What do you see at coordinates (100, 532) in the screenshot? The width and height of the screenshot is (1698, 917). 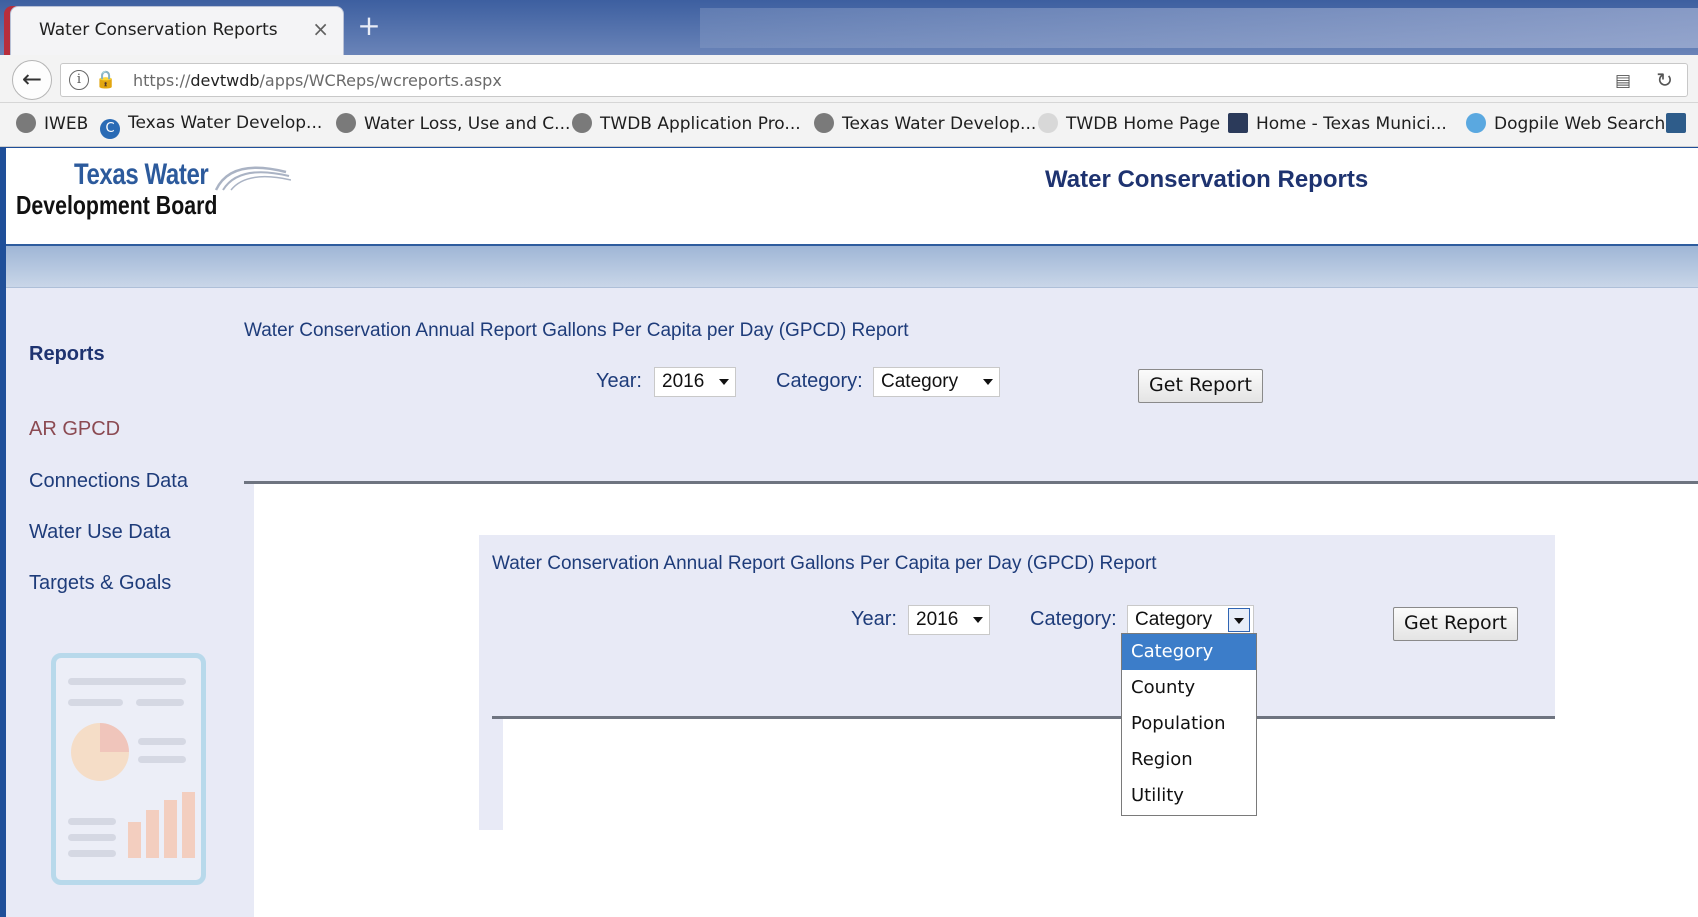 I see `sidebar-item-water-use-data: Water Use Data` at bounding box center [100, 532].